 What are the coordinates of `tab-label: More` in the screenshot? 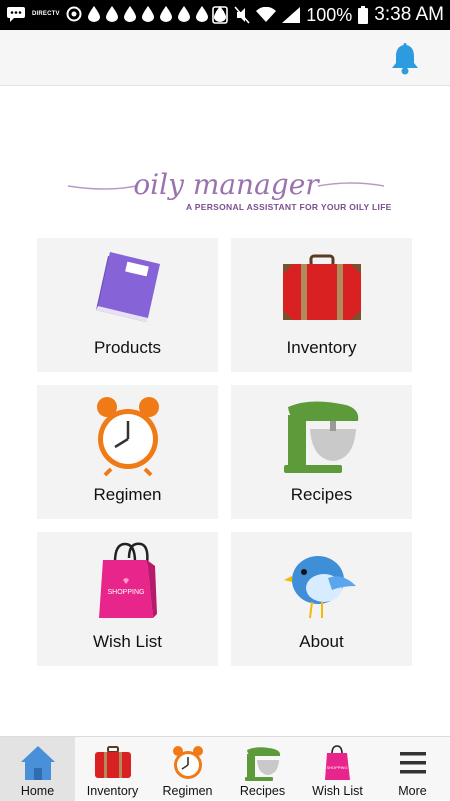 It's located at (412, 791).